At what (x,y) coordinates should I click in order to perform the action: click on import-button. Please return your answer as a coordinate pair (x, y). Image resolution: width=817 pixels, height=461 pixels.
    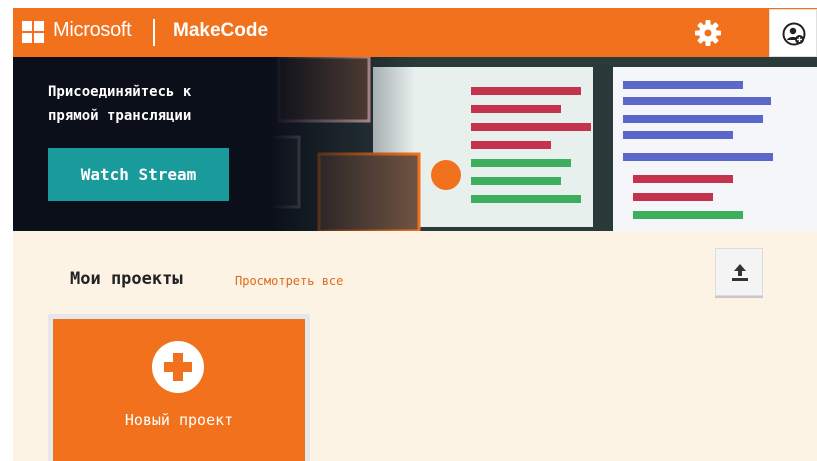
    Looking at the image, I should click on (739, 272).